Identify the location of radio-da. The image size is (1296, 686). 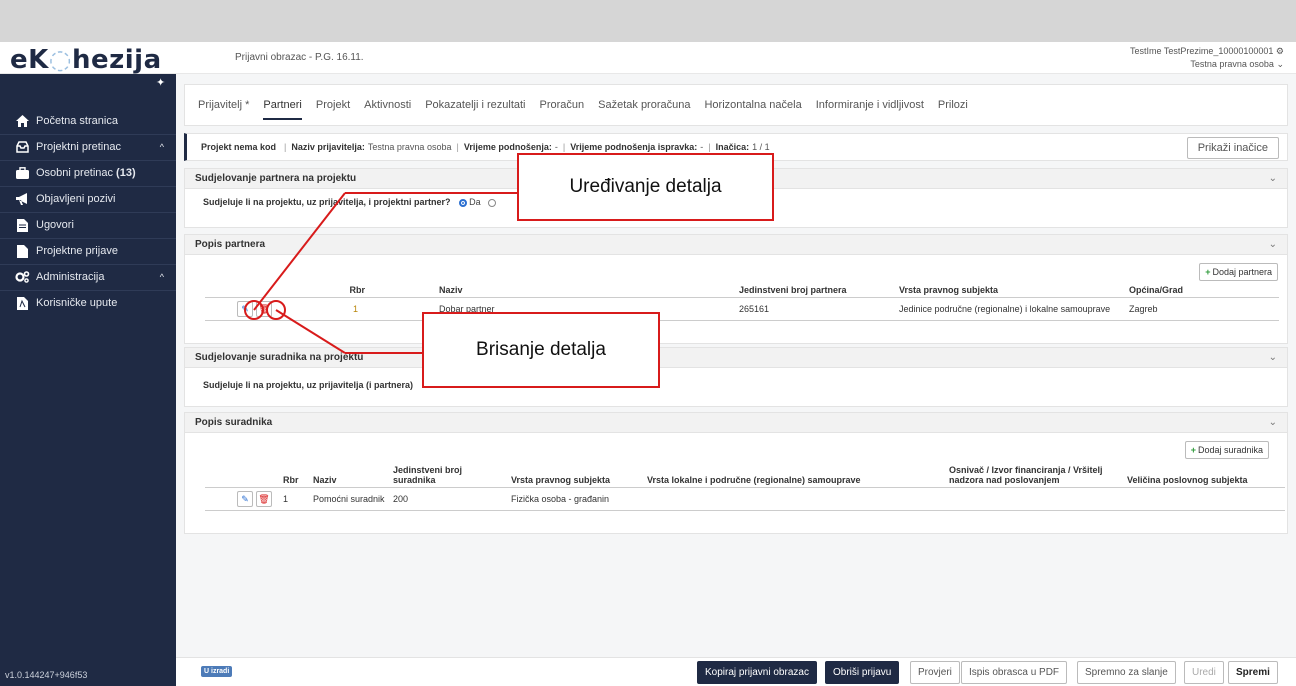
(463, 202).